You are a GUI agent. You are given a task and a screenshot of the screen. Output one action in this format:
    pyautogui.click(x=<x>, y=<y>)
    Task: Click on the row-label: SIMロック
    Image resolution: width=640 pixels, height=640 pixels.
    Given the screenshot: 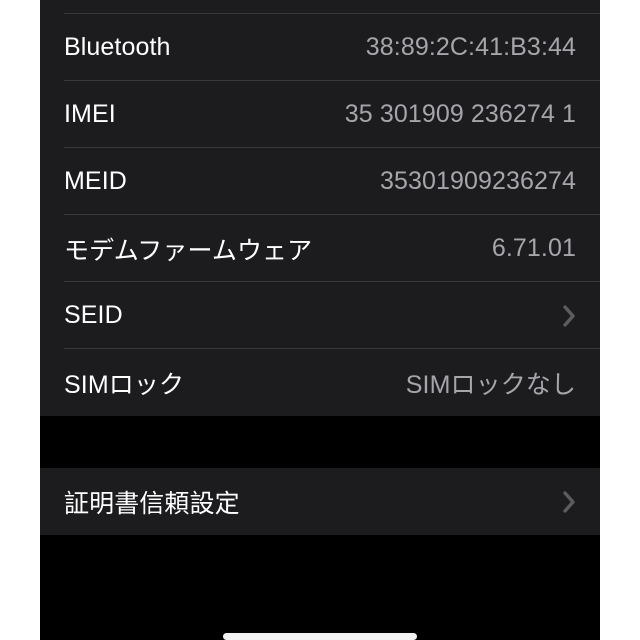 What is the action you would take?
    pyautogui.click(x=124, y=384)
    